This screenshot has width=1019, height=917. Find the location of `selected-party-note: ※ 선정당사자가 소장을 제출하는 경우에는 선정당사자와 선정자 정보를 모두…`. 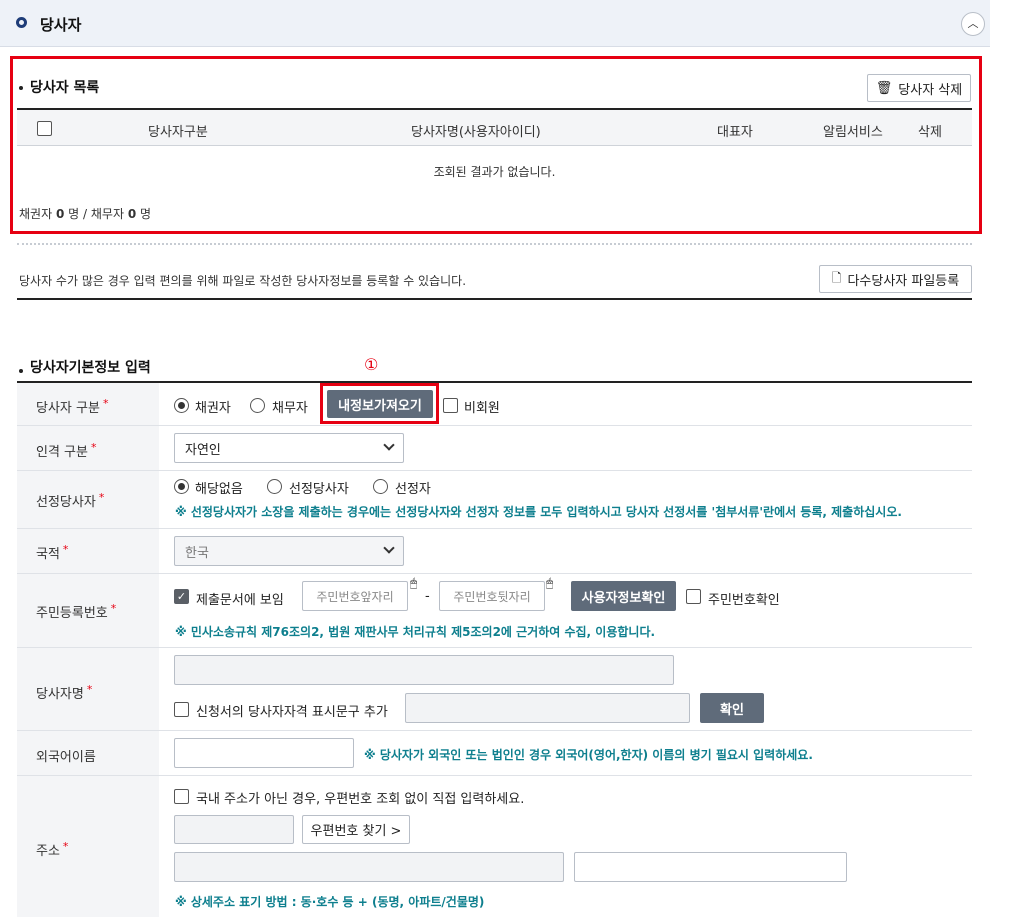

selected-party-note: ※ 선정당사자가 소장을 제출하는 경우에는 선정당사자와 선정자 정보를 모두… is located at coordinates (538, 512).